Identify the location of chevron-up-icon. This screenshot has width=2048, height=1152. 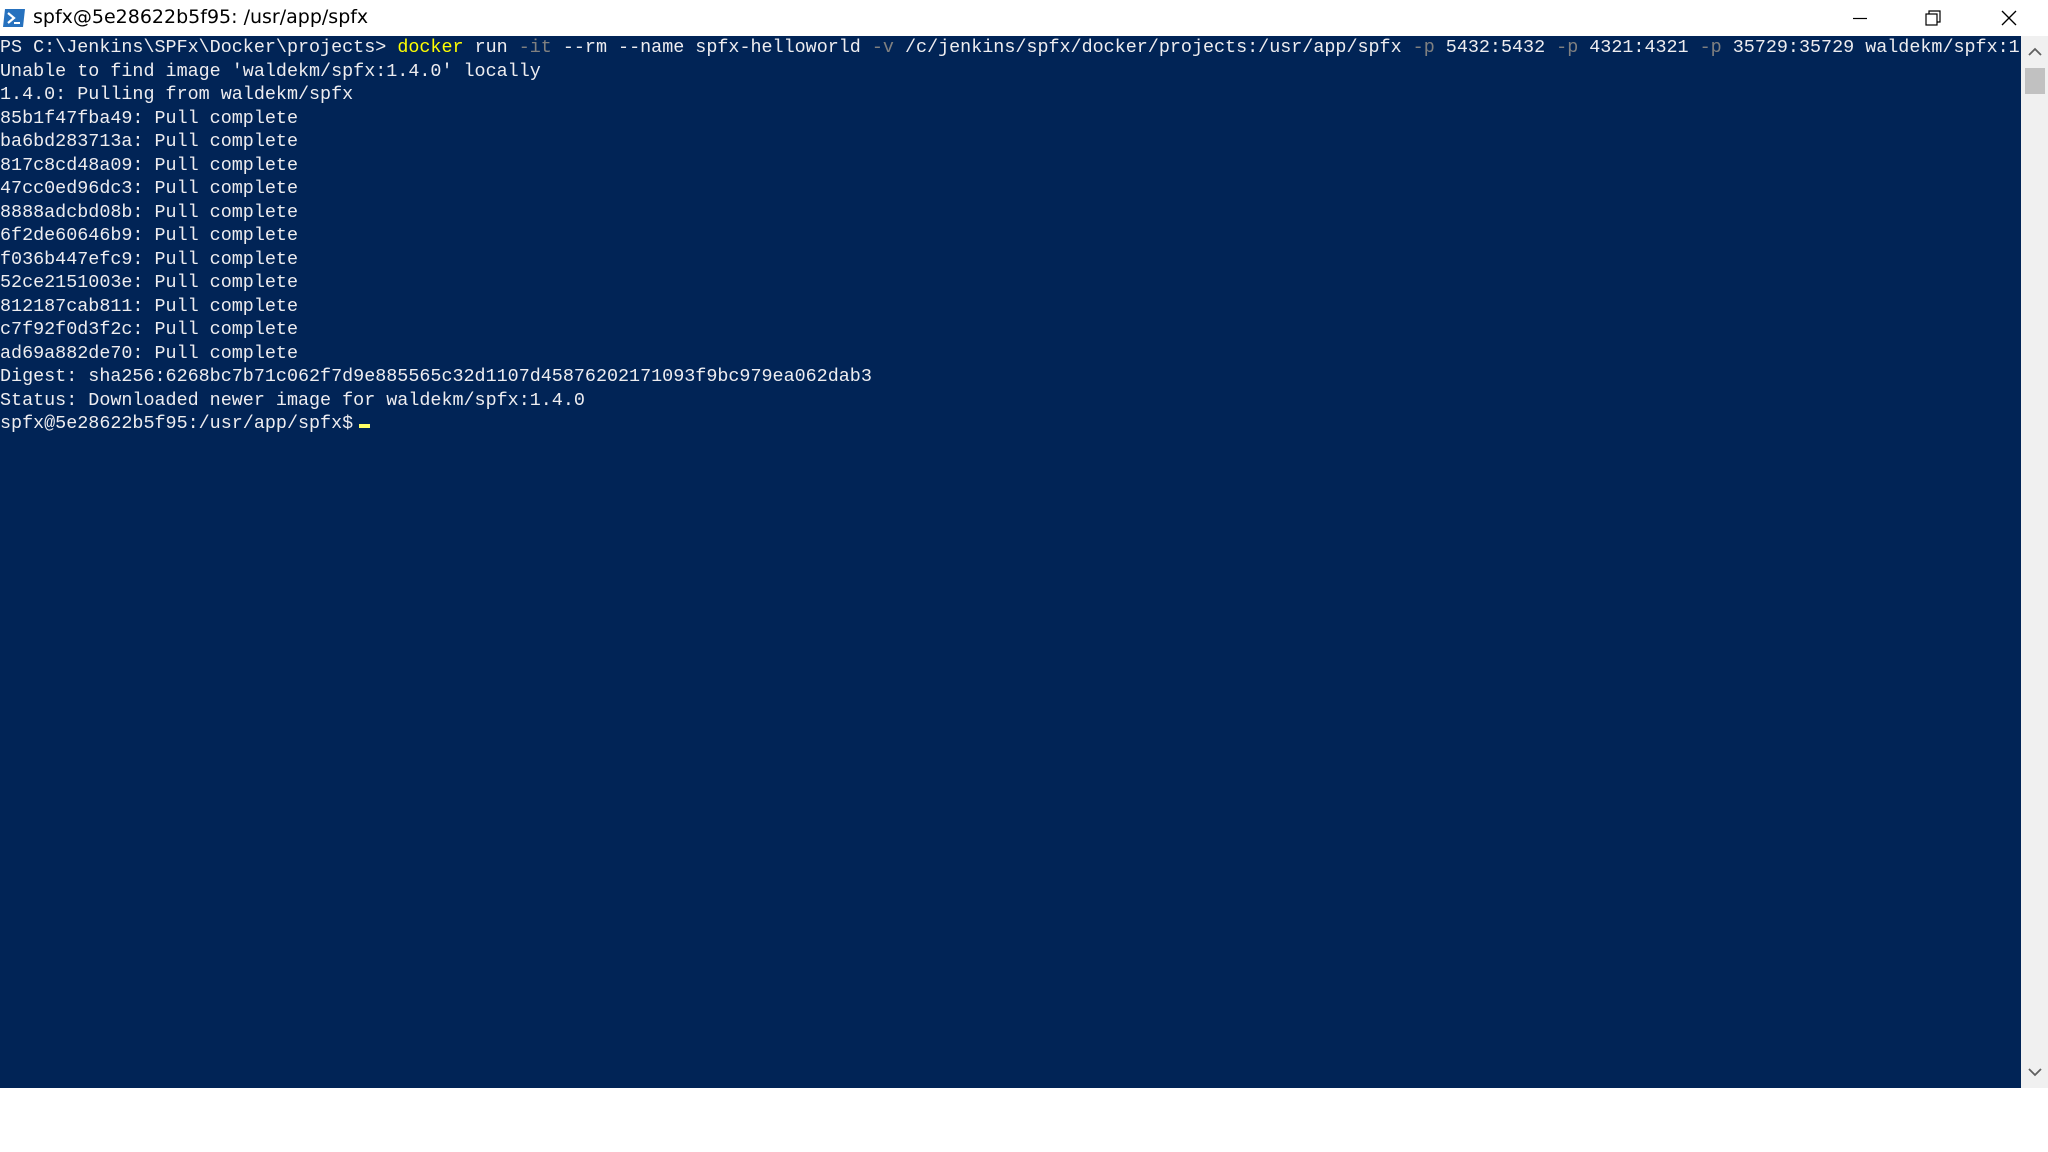
(2034, 51).